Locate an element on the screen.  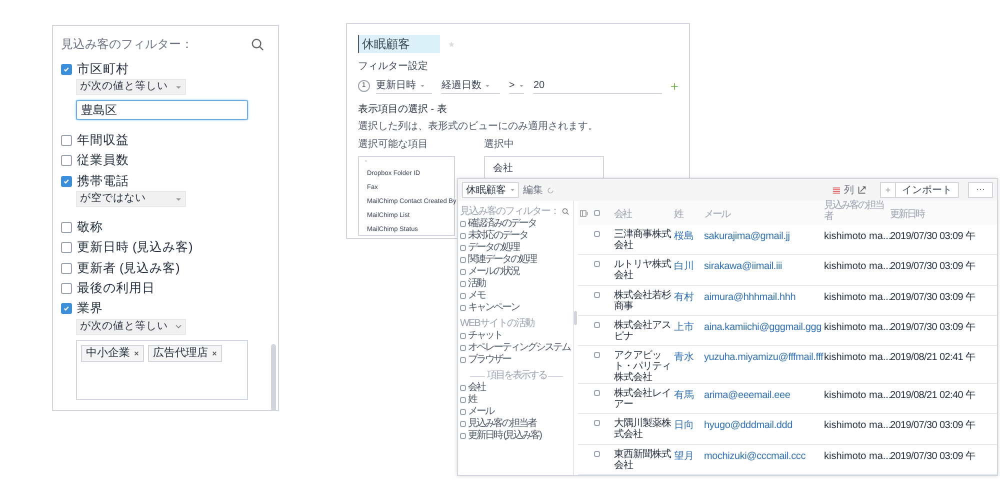
field-dropdown: 経過日数 is located at coordinates (470, 86).